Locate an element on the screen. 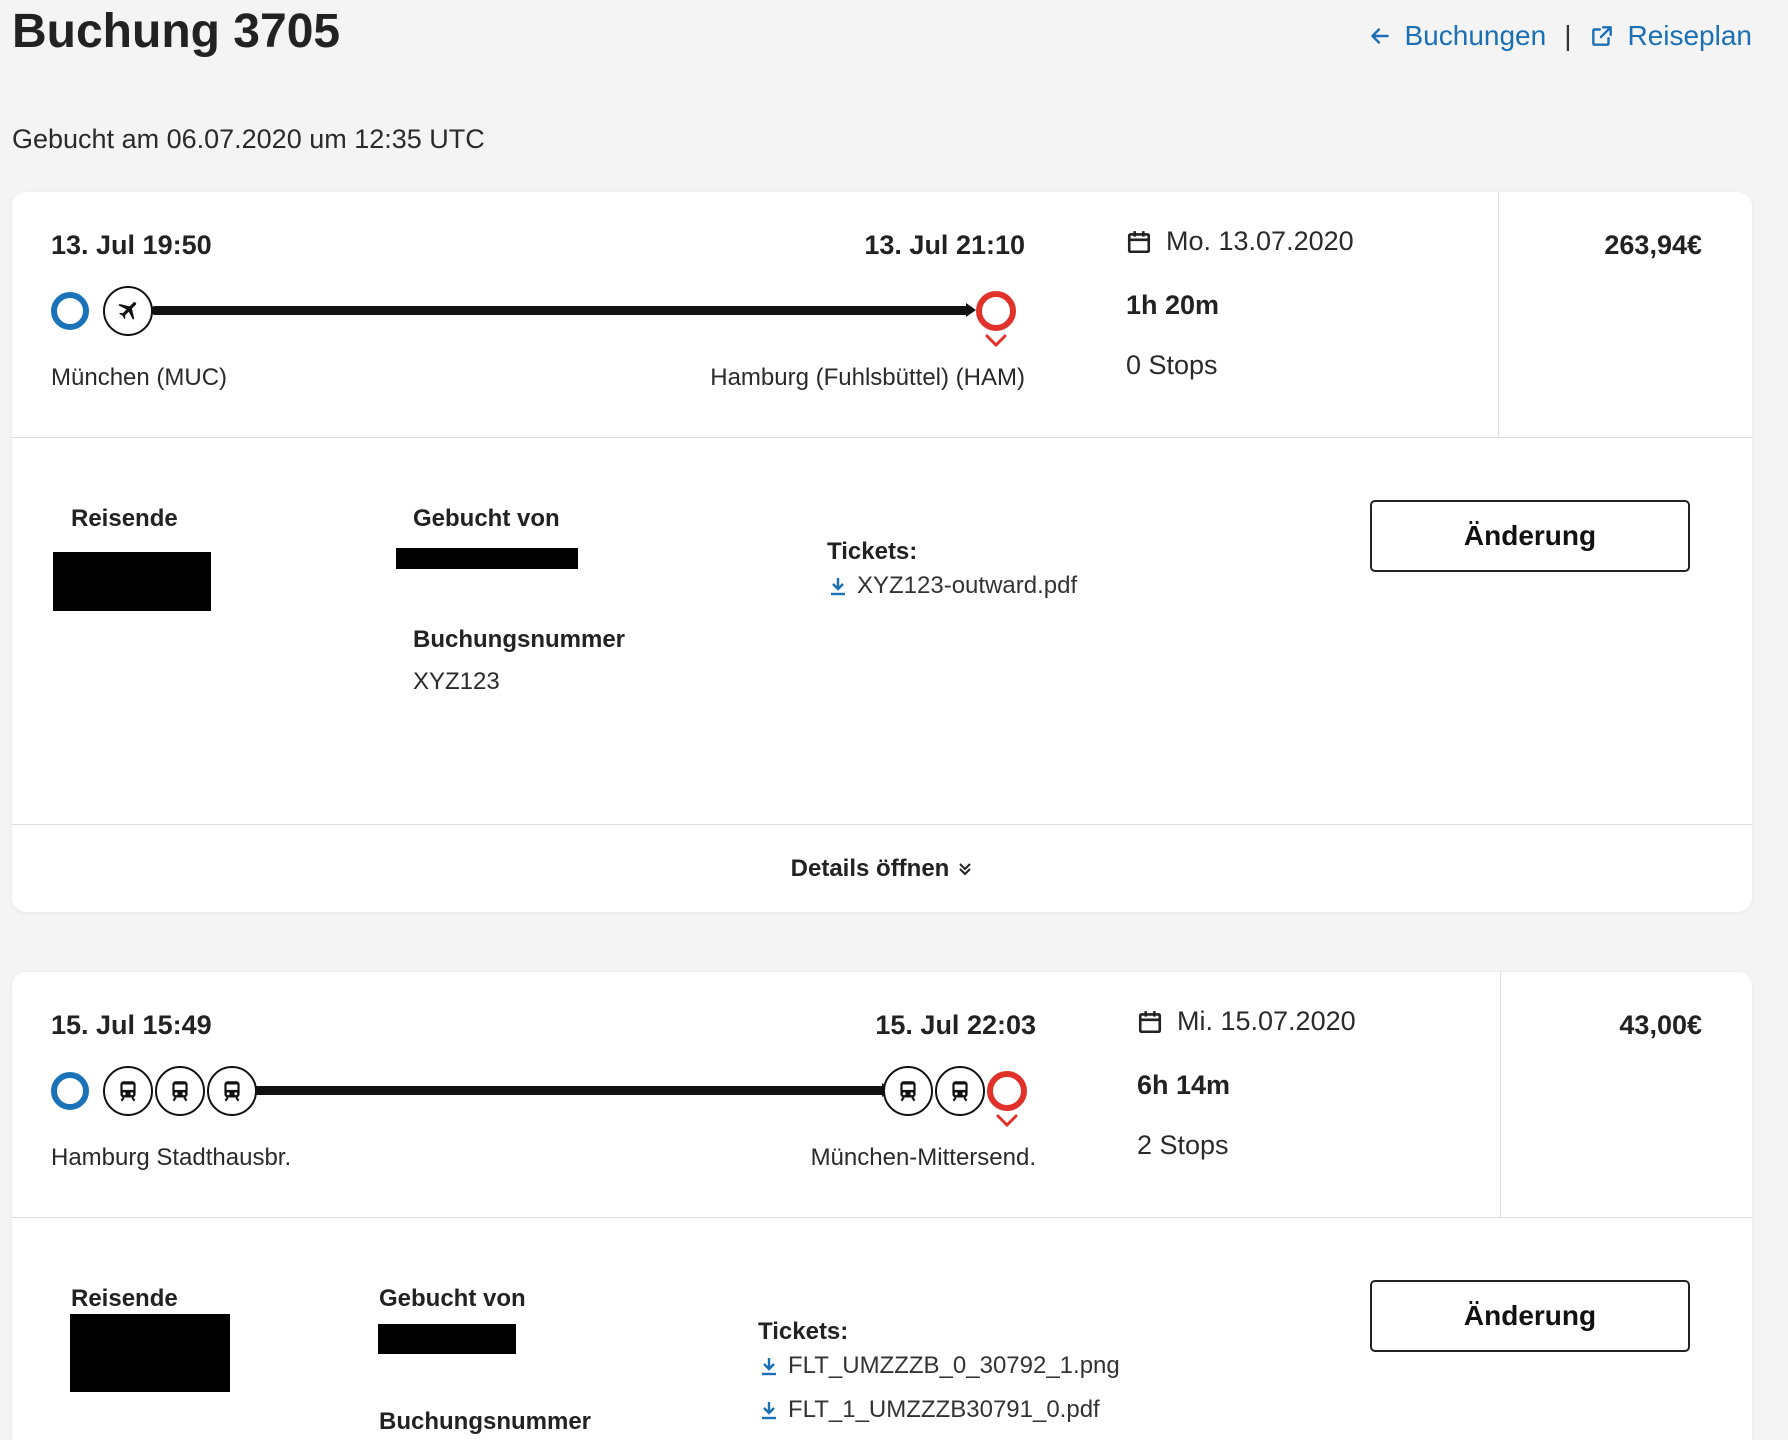  stops-count: 0 Stops is located at coordinates (1172, 365).